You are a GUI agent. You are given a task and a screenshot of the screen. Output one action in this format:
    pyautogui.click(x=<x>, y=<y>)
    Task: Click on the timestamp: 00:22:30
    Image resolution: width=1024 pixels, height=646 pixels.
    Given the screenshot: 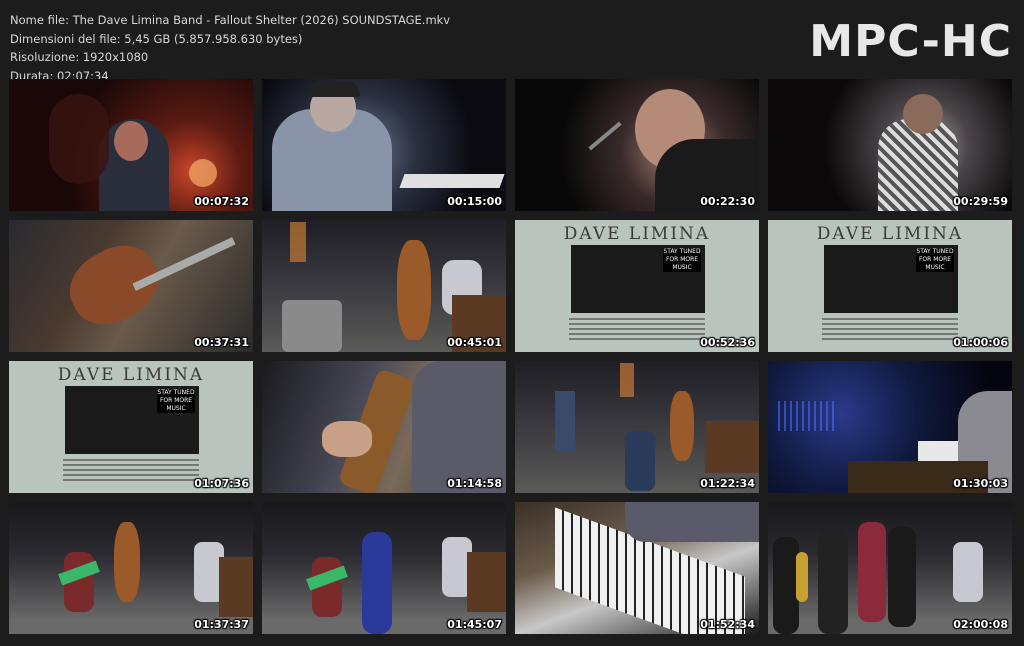 What is the action you would take?
    pyautogui.click(x=727, y=201)
    